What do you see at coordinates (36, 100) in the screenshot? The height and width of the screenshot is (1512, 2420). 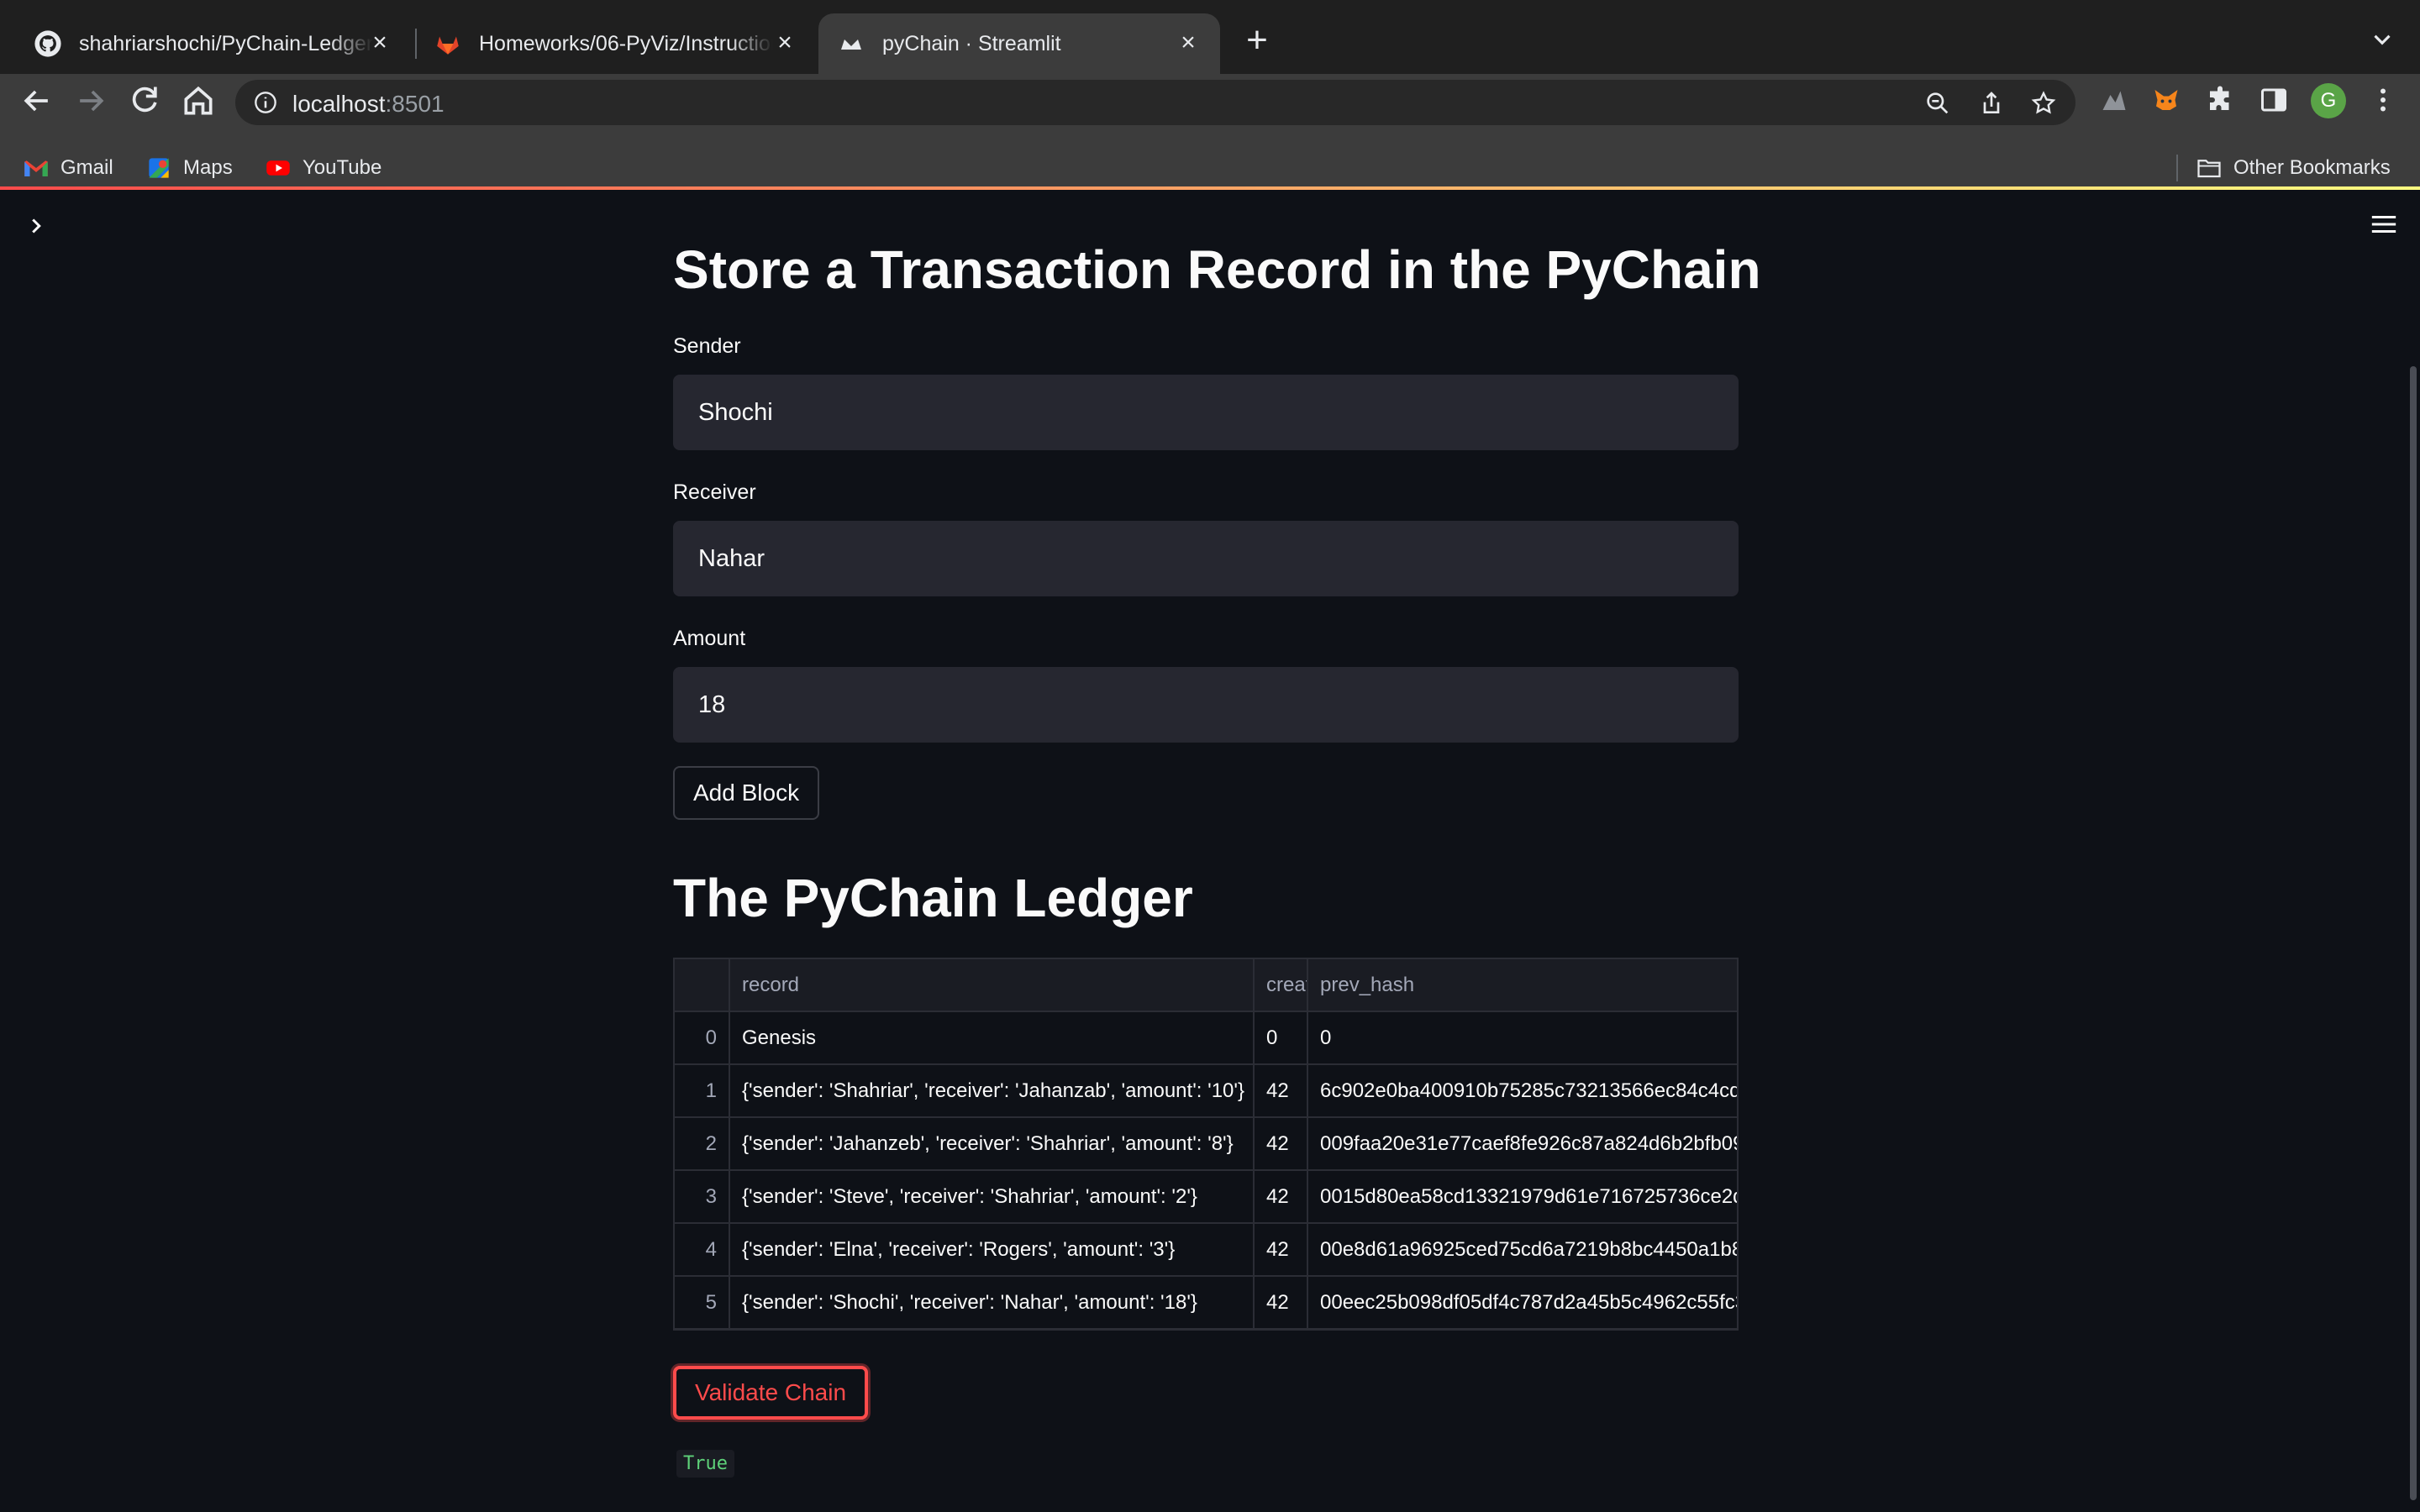 I see `back-icon` at bounding box center [36, 100].